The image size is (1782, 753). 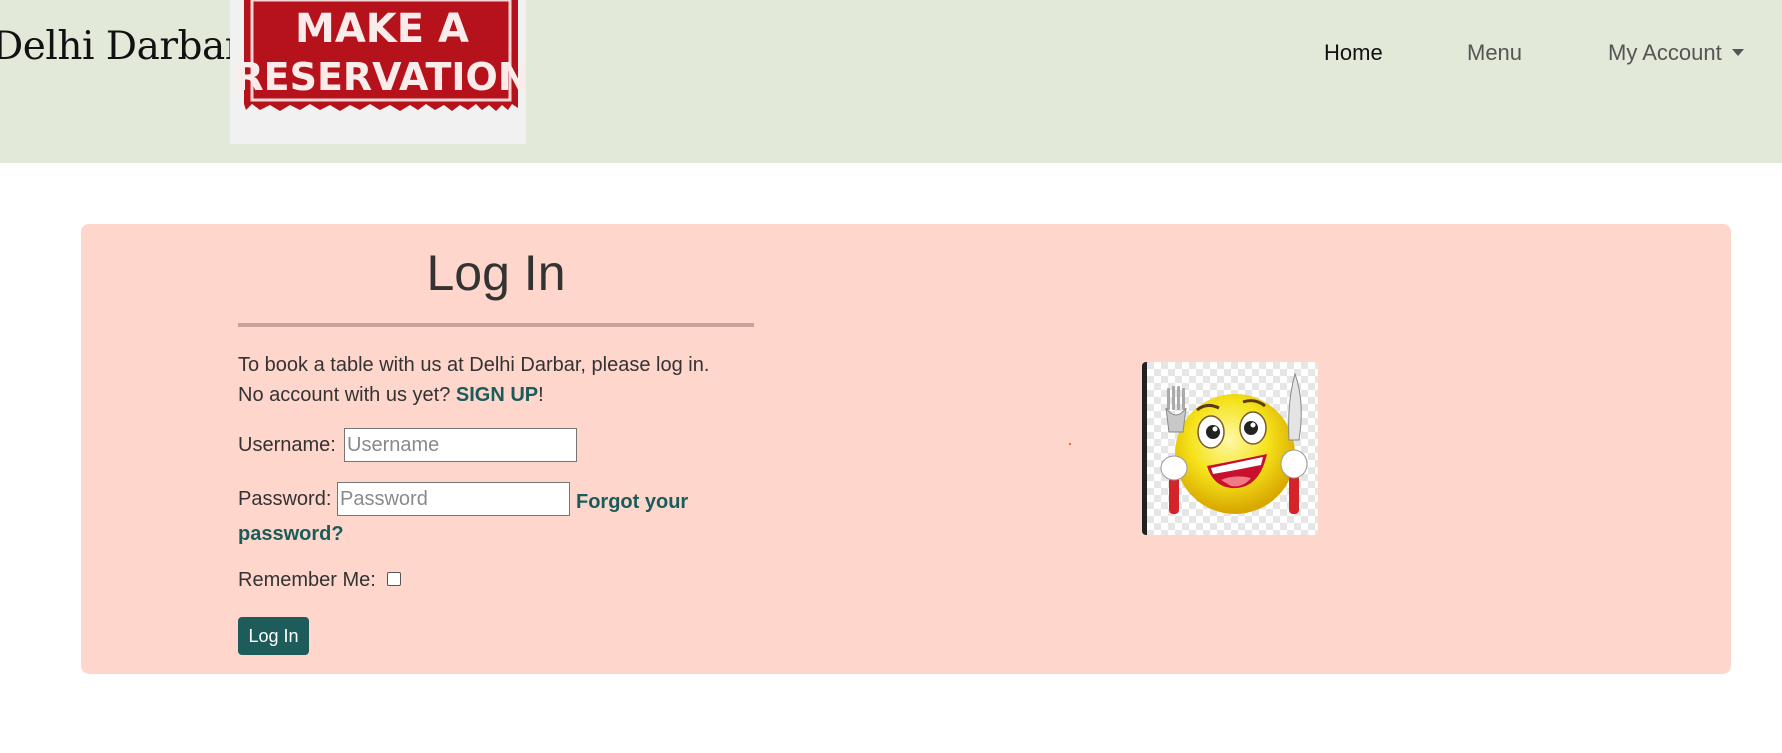 What do you see at coordinates (347, 395) in the screenshot?
I see `intro-prefix: No account with us yet?` at bounding box center [347, 395].